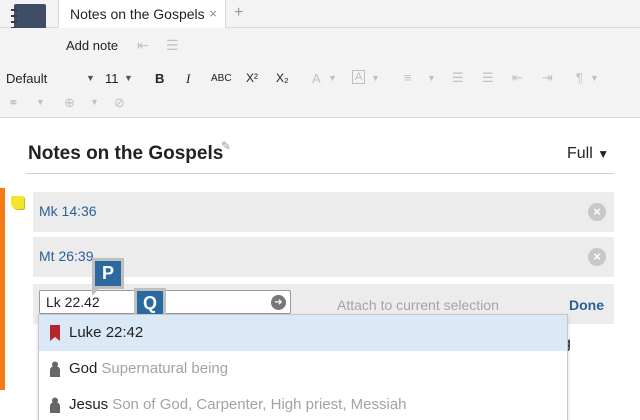  Describe the element at coordinates (320, 46) in the screenshot. I see `note-toolbar: Add note ⇤ ☰` at that location.